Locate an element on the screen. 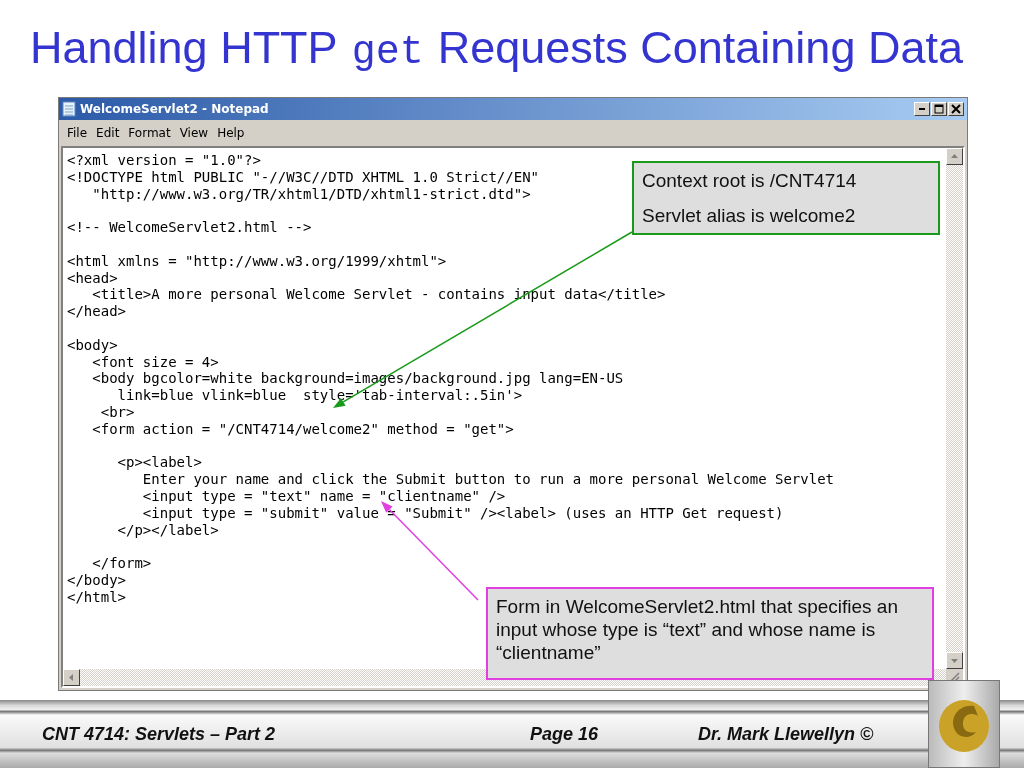 Image resolution: width=1024 pixels, height=768 pixels. close-button is located at coordinates (956, 109).